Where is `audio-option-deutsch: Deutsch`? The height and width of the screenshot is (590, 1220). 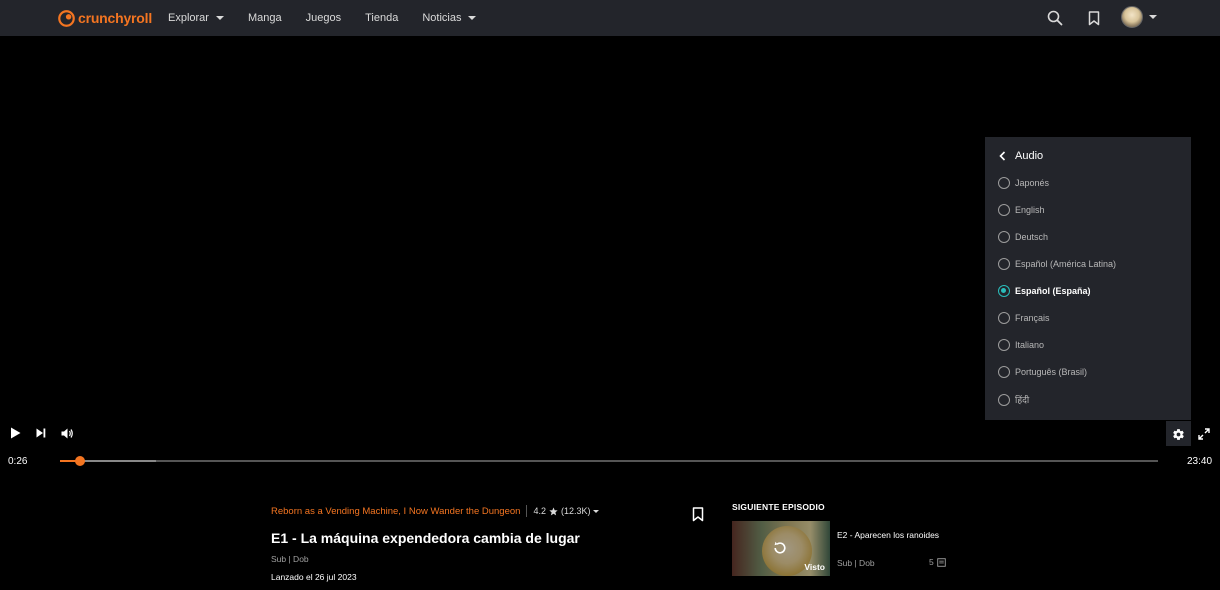
audio-option-deutsch: Deutsch is located at coordinates (1023, 237).